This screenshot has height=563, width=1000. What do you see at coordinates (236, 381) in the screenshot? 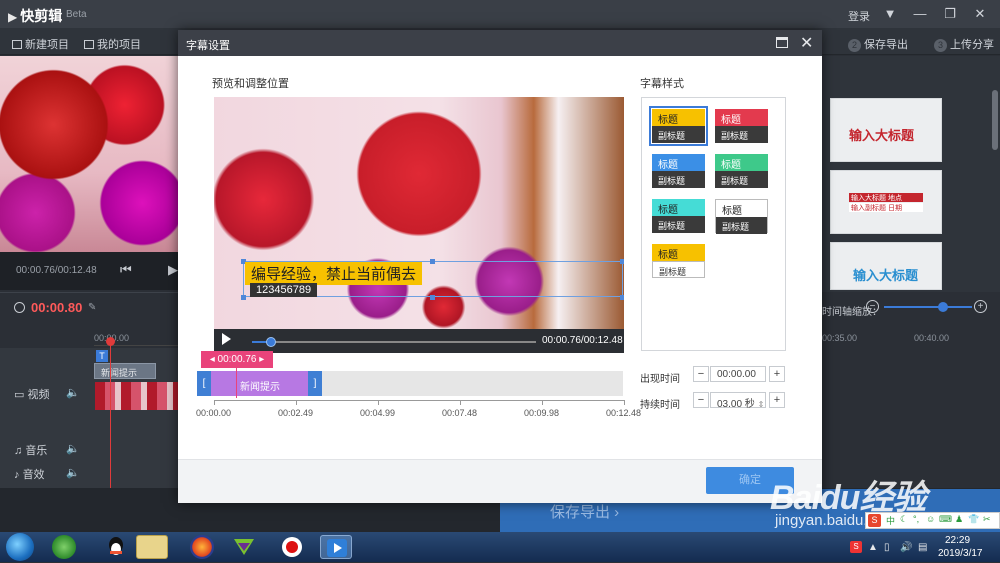
I see `timeline-cursor-line` at bounding box center [236, 381].